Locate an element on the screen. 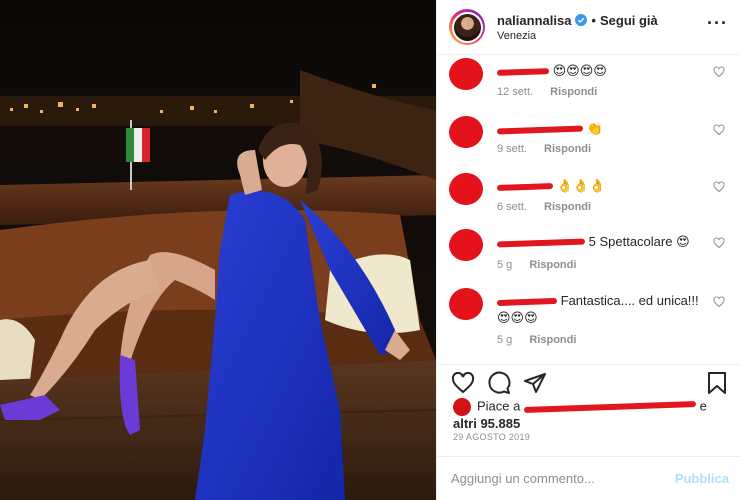 The image size is (740, 500). avatar-image is located at coordinates (467, 27).